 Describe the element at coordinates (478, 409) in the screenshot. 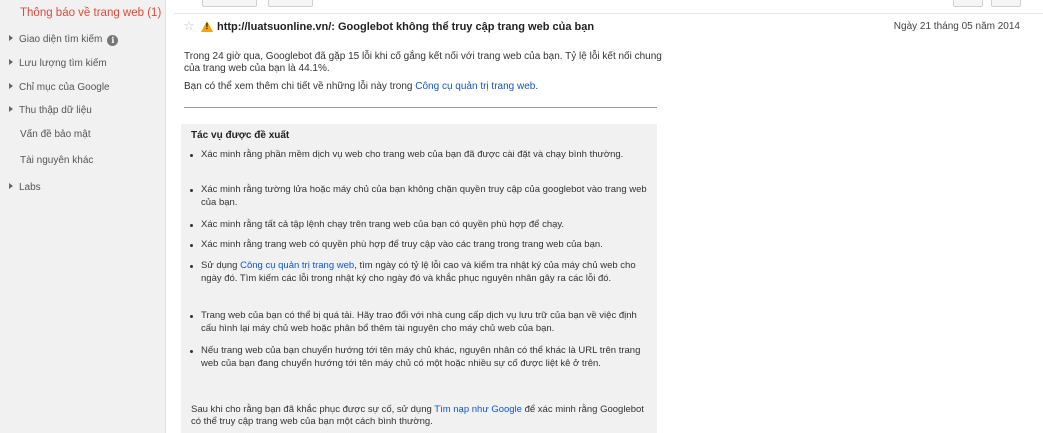

I see `fetch-as-google-link: Tìm nạp như Google` at that location.